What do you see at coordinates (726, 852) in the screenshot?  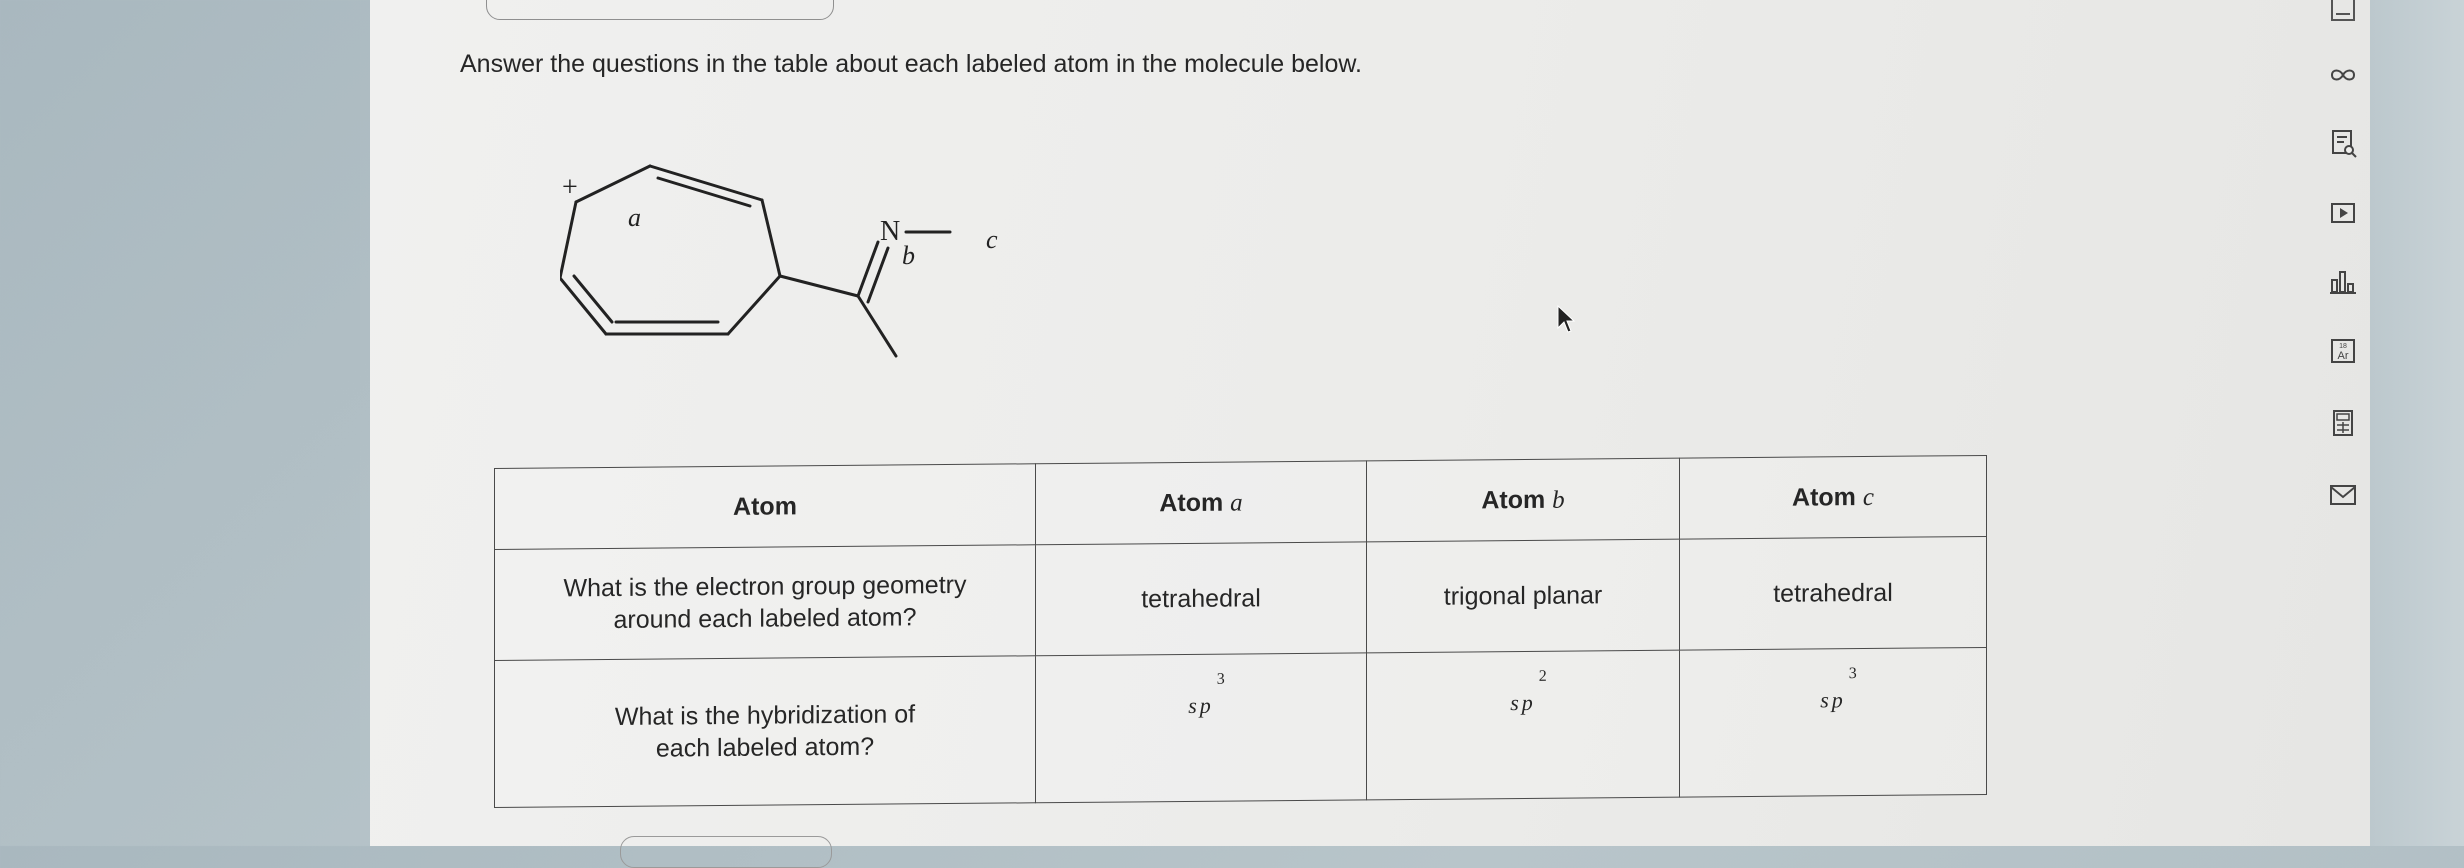 I see `bottom-tab-outline` at bounding box center [726, 852].